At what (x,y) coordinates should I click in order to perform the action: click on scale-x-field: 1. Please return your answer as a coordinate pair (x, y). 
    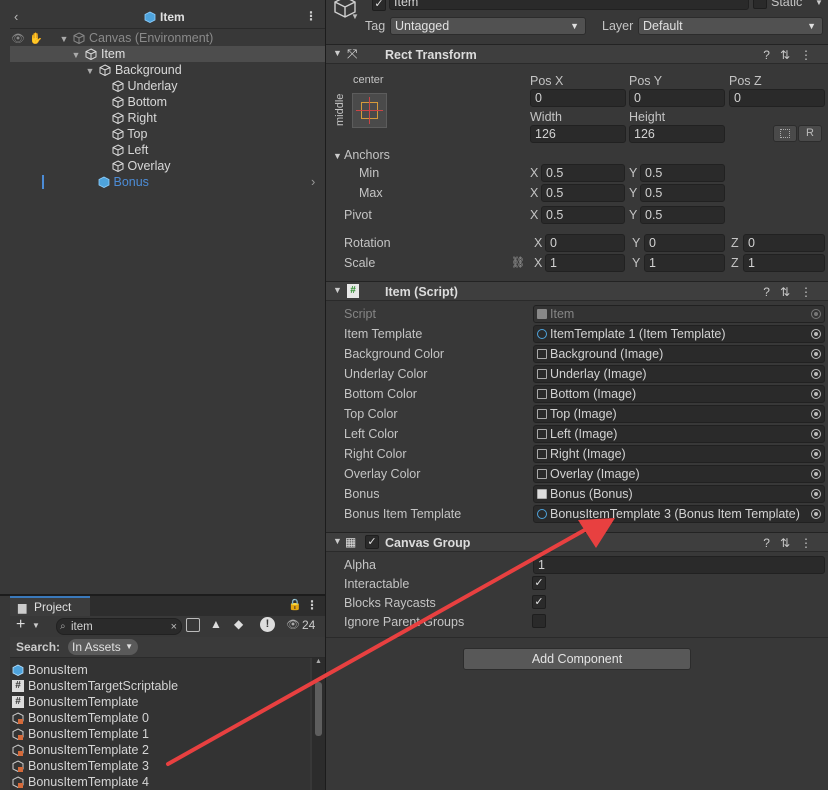
    Looking at the image, I should click on (585, 263).